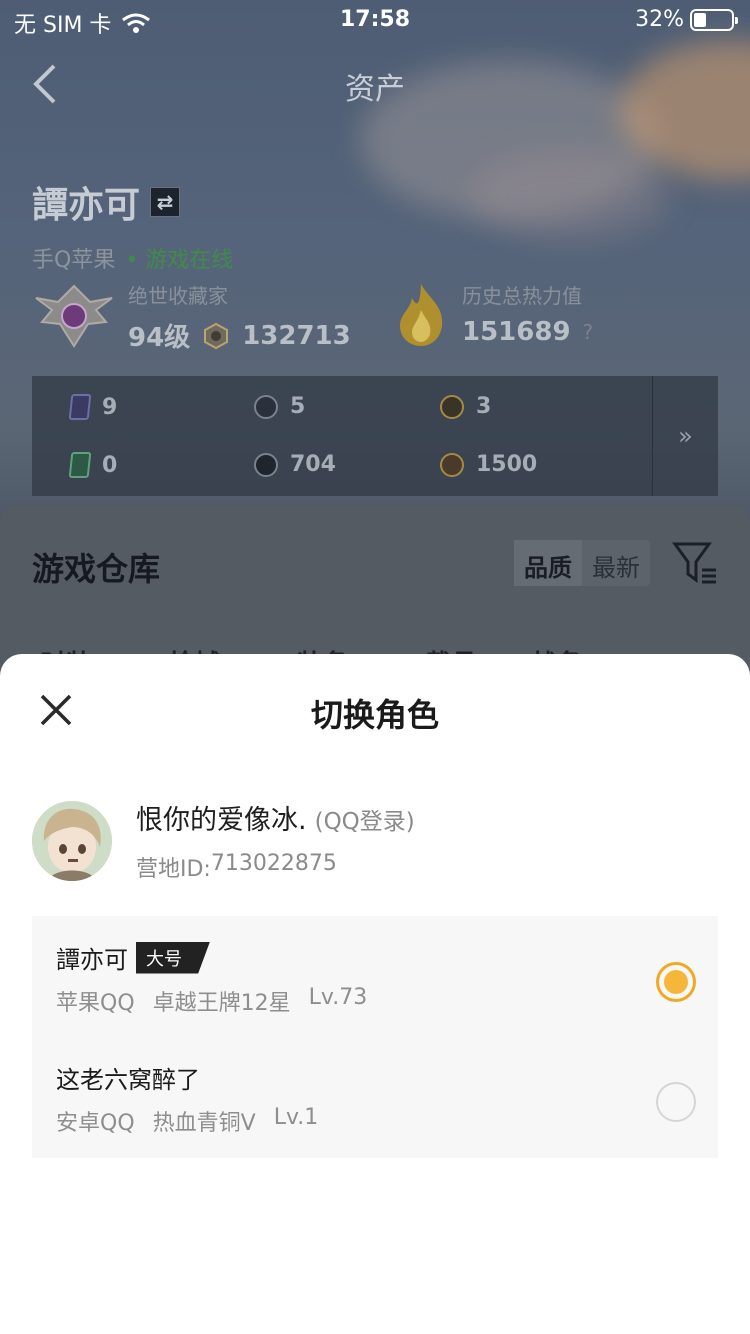 This screenshot has height=1334, width=750. Describe the element at coordinates (93, 407) in the screenshot. I see `count-purple-card: 9` at that location.